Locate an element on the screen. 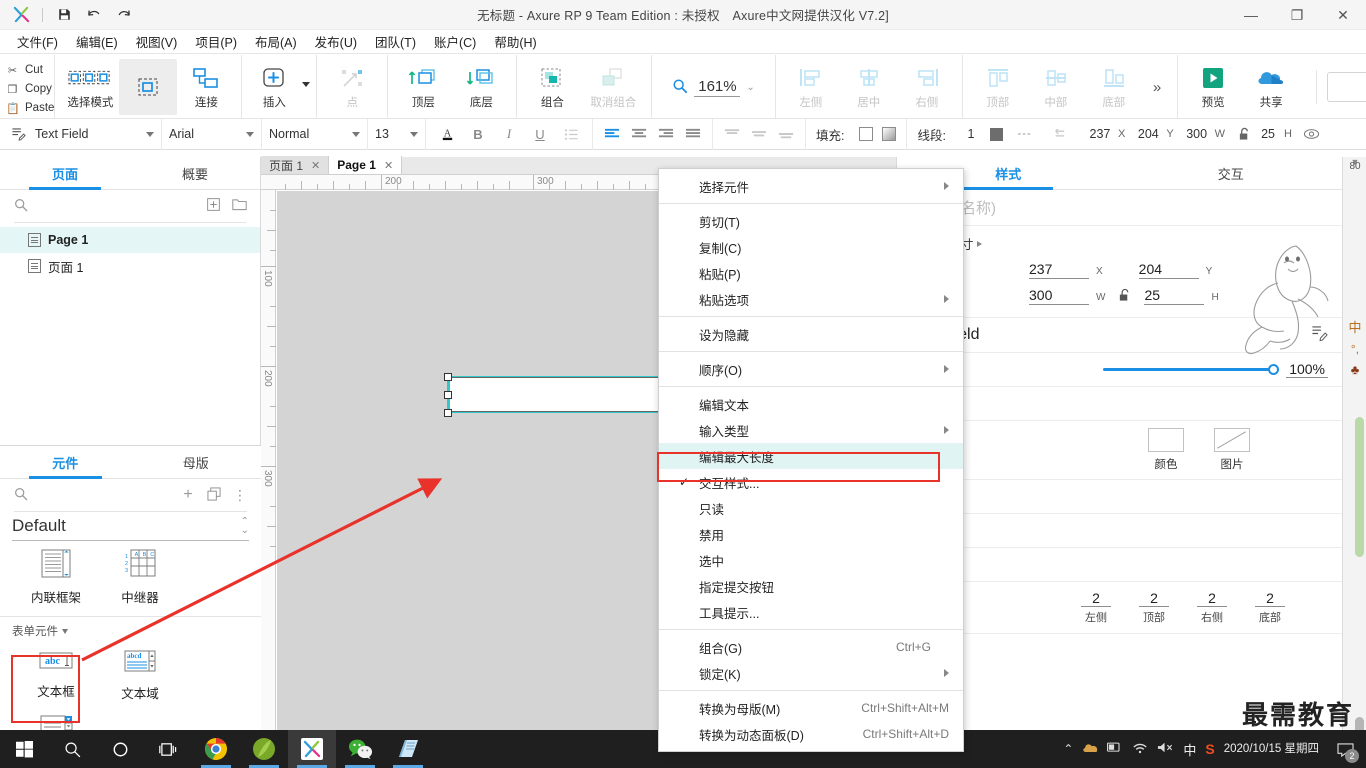  tray-monitor-icon is located at coordinates (1115, 749).